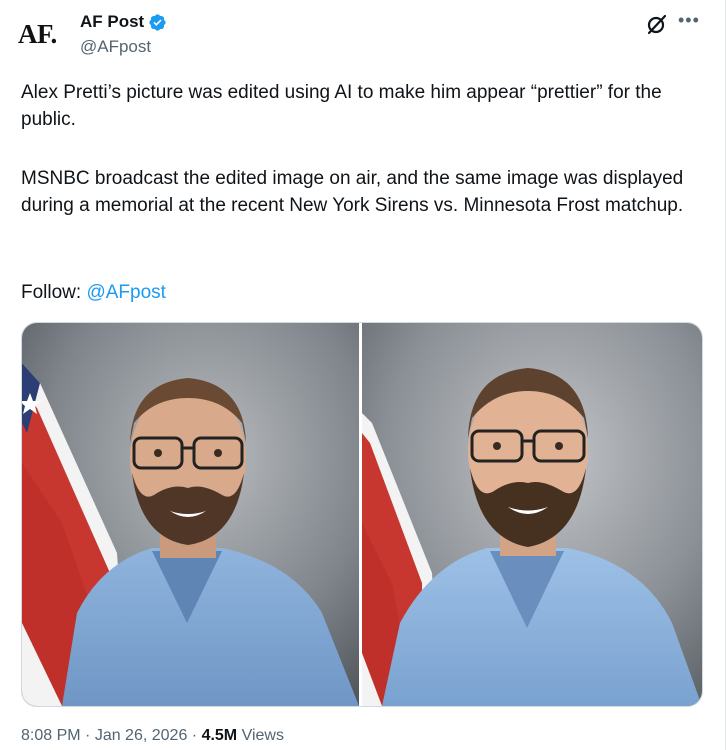 The height and width of the screenshot is (750, 726). I want to click on grok-icon, so click(657, 24).